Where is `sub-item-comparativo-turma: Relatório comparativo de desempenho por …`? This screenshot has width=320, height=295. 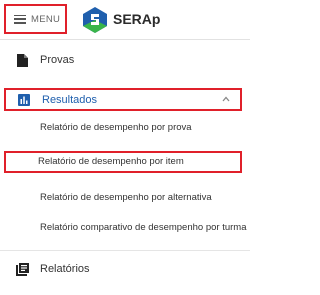 sub-item-comparativo-turma: Relatório comparativo de desempenho por … is located at coordinates (125, 229).